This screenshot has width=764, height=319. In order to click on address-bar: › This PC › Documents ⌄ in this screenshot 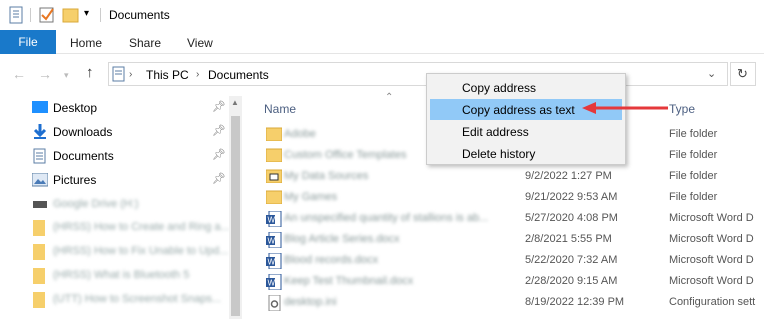, I will do `click(418, 74)`.